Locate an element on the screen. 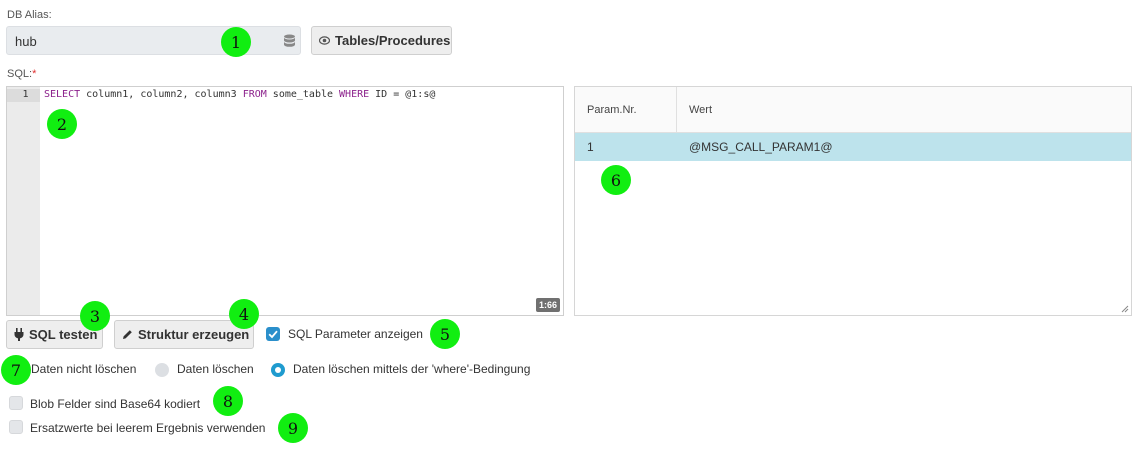  annotation-badge: 5 is located at coordinates (445, 334).